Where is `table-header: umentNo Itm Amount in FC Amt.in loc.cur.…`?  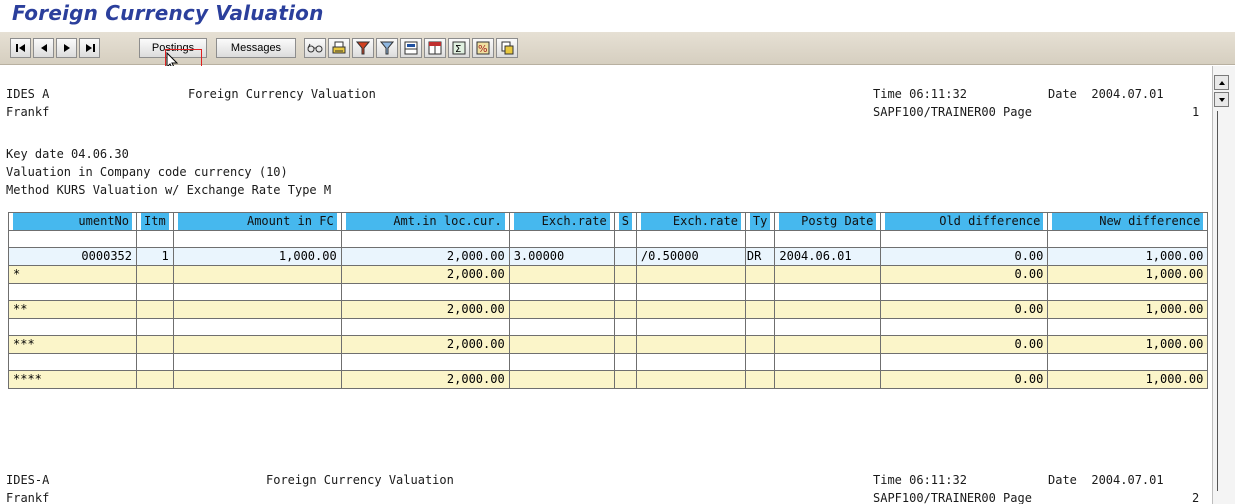 table-header: umentNo Itm Amount in FC Amt.in loc.cur.… is located at coordinates (608, 221).